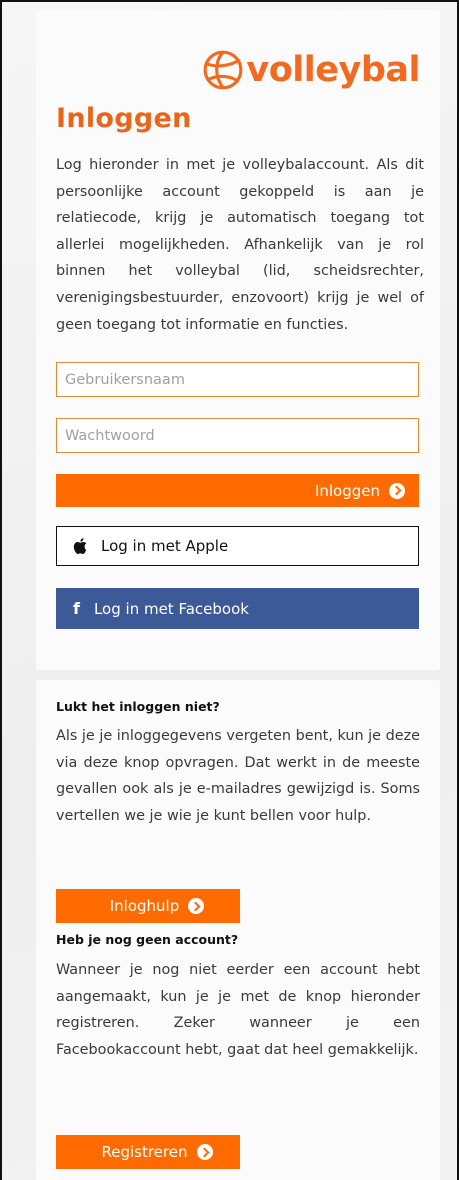  I want to click on login-button-label: Inloggen, so click(347, 490).